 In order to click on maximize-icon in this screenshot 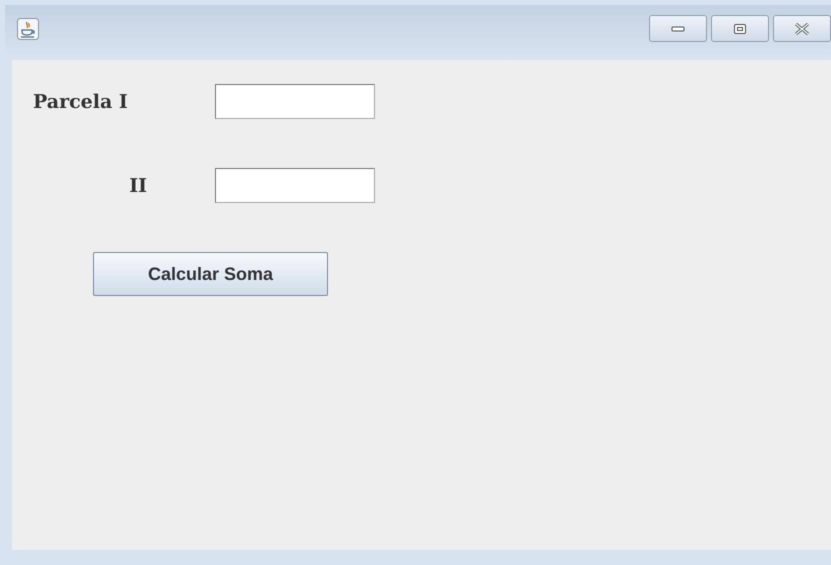, I will do `click(740, 28)`.